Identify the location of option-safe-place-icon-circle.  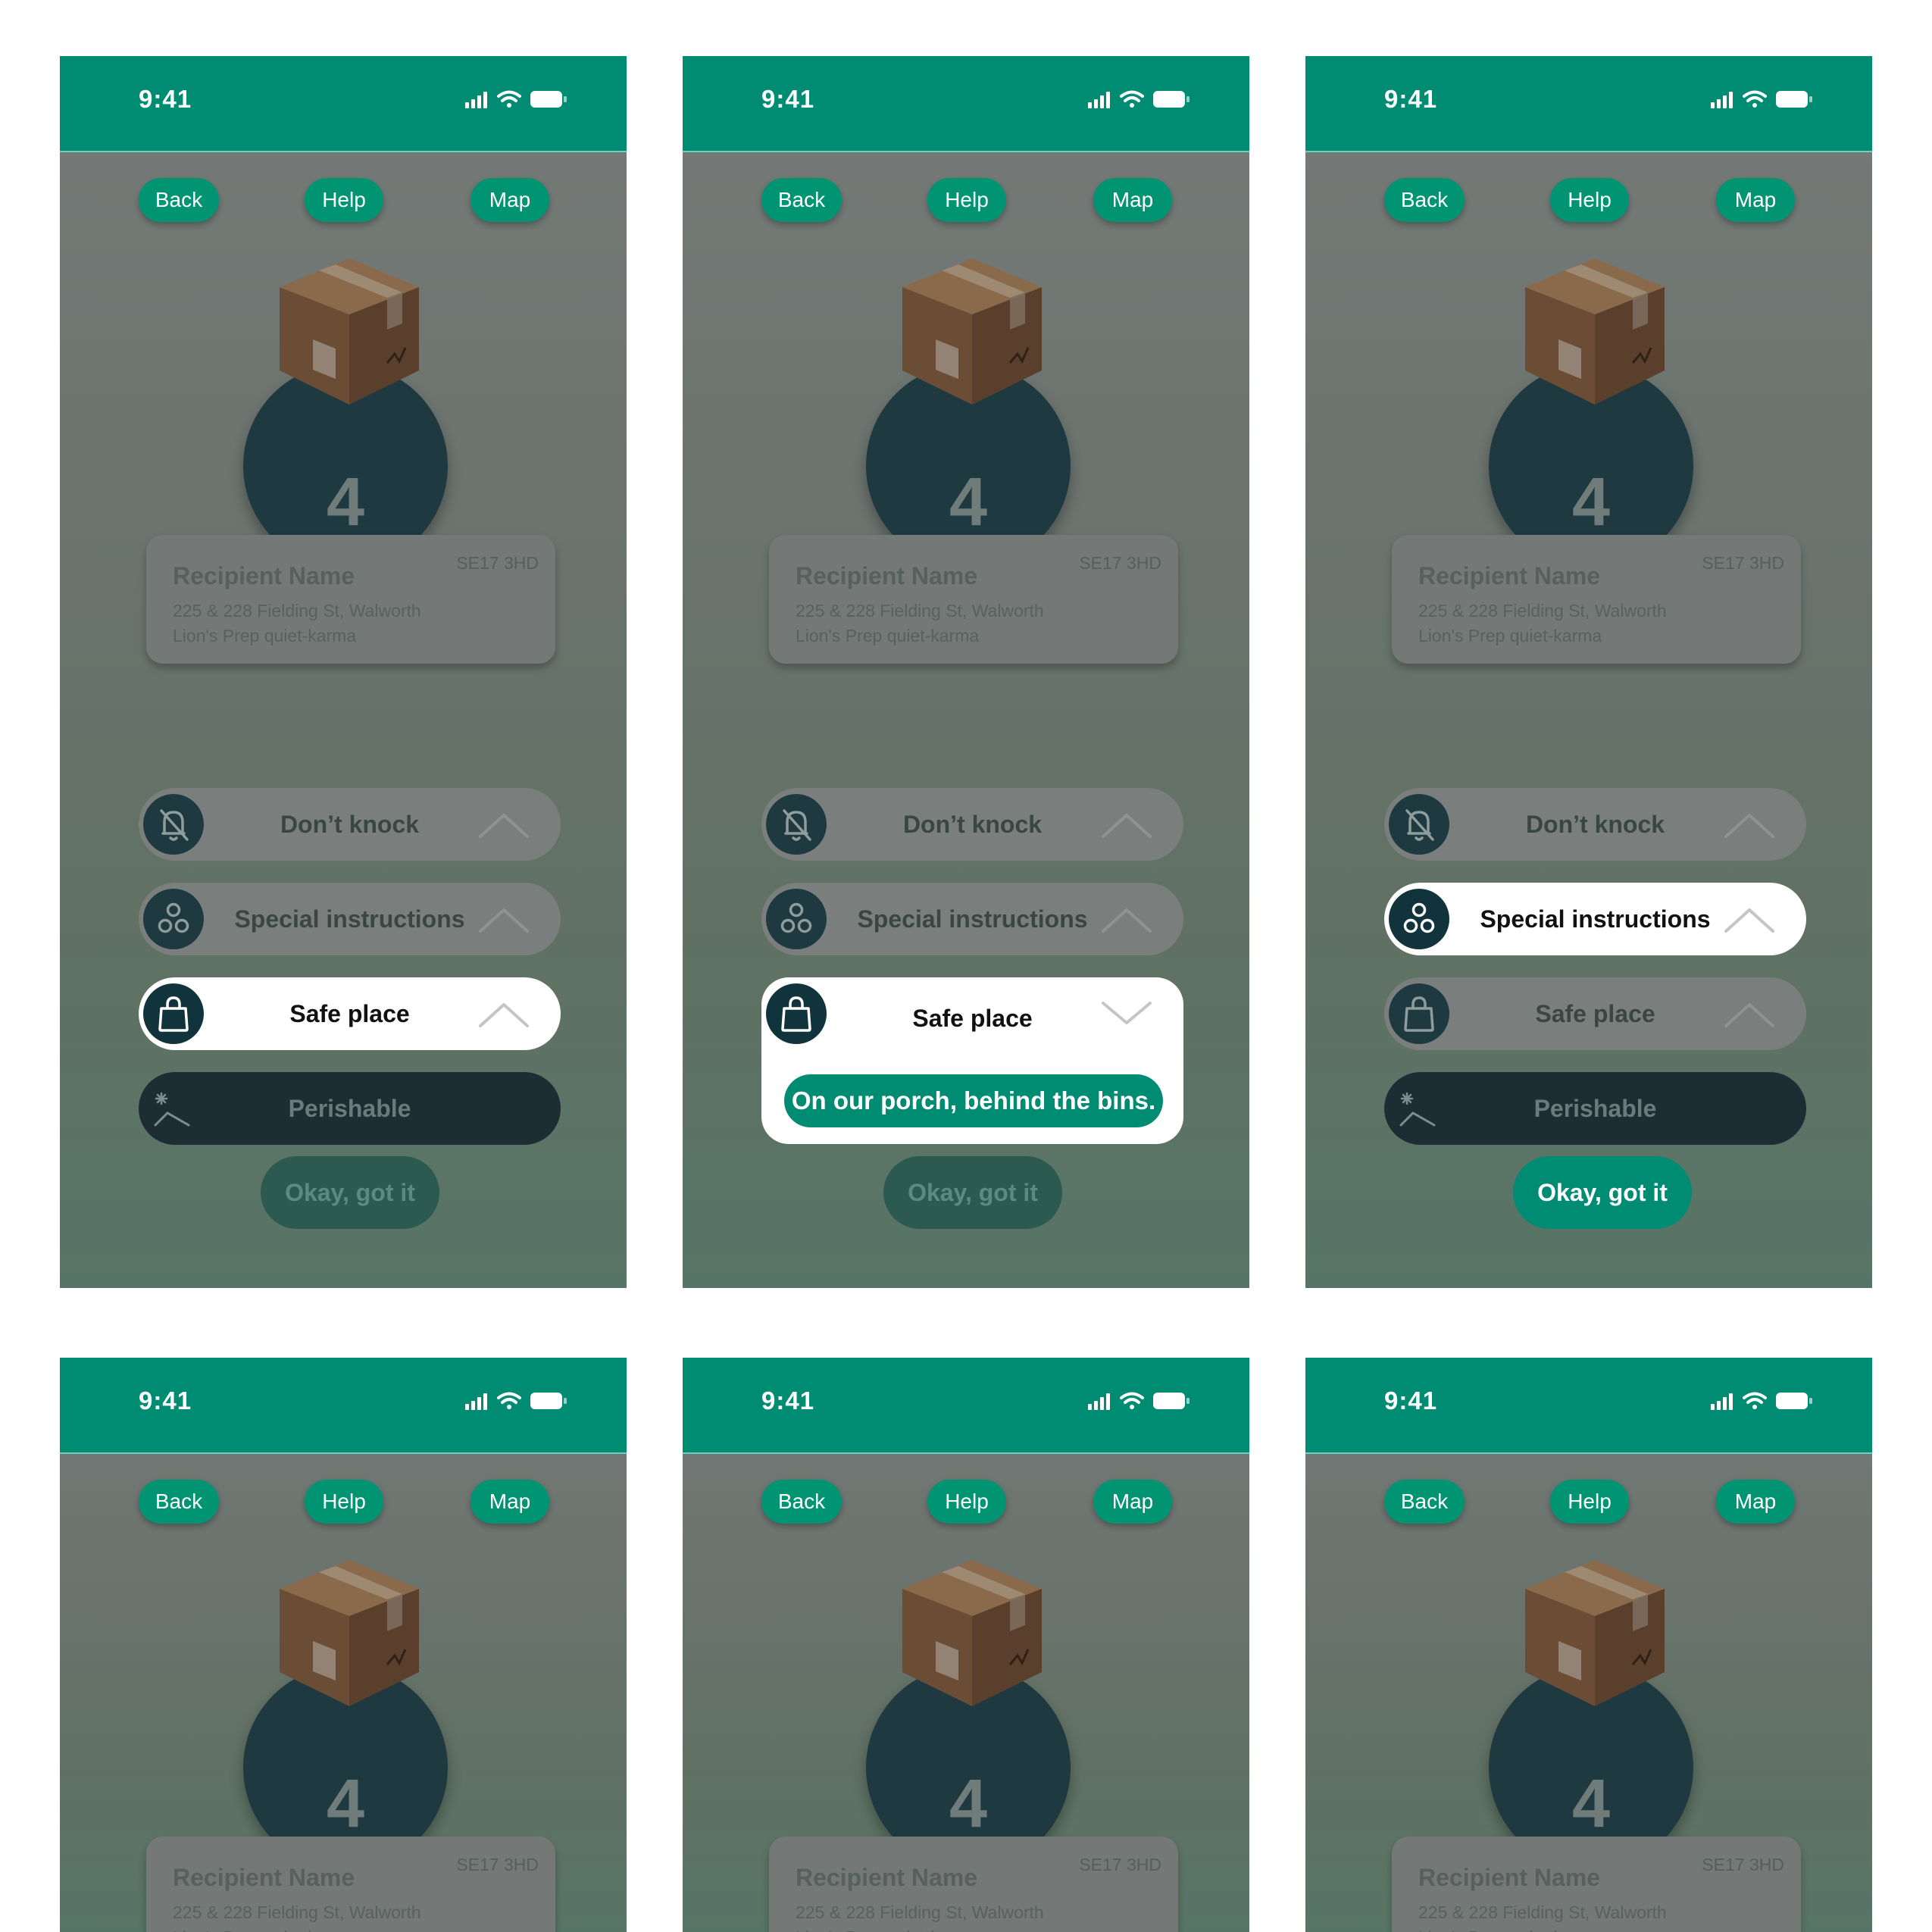
(174, 1013).